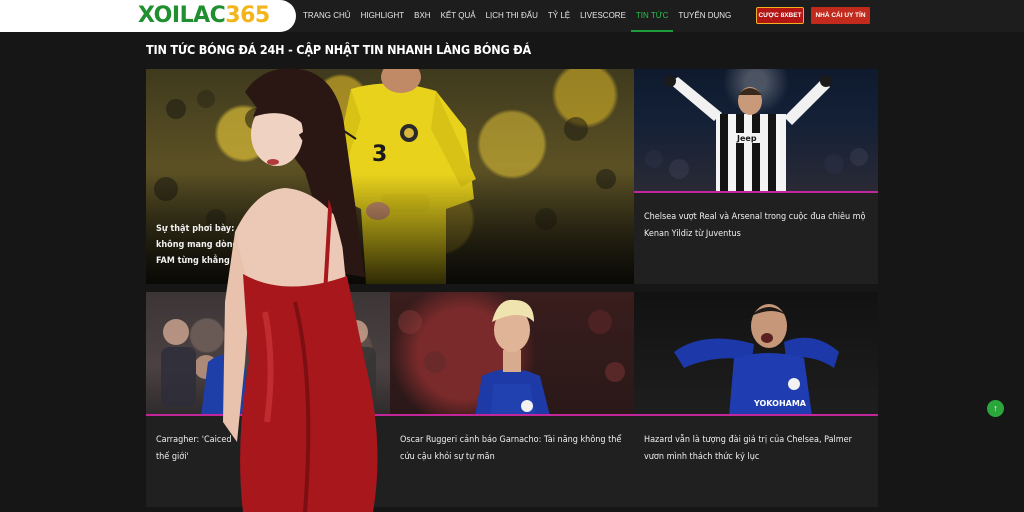 The height and width of the screenshot is (512, 1024). I want to click on nav-item-highlight: HIGHLIGHT, so click(383, 16).